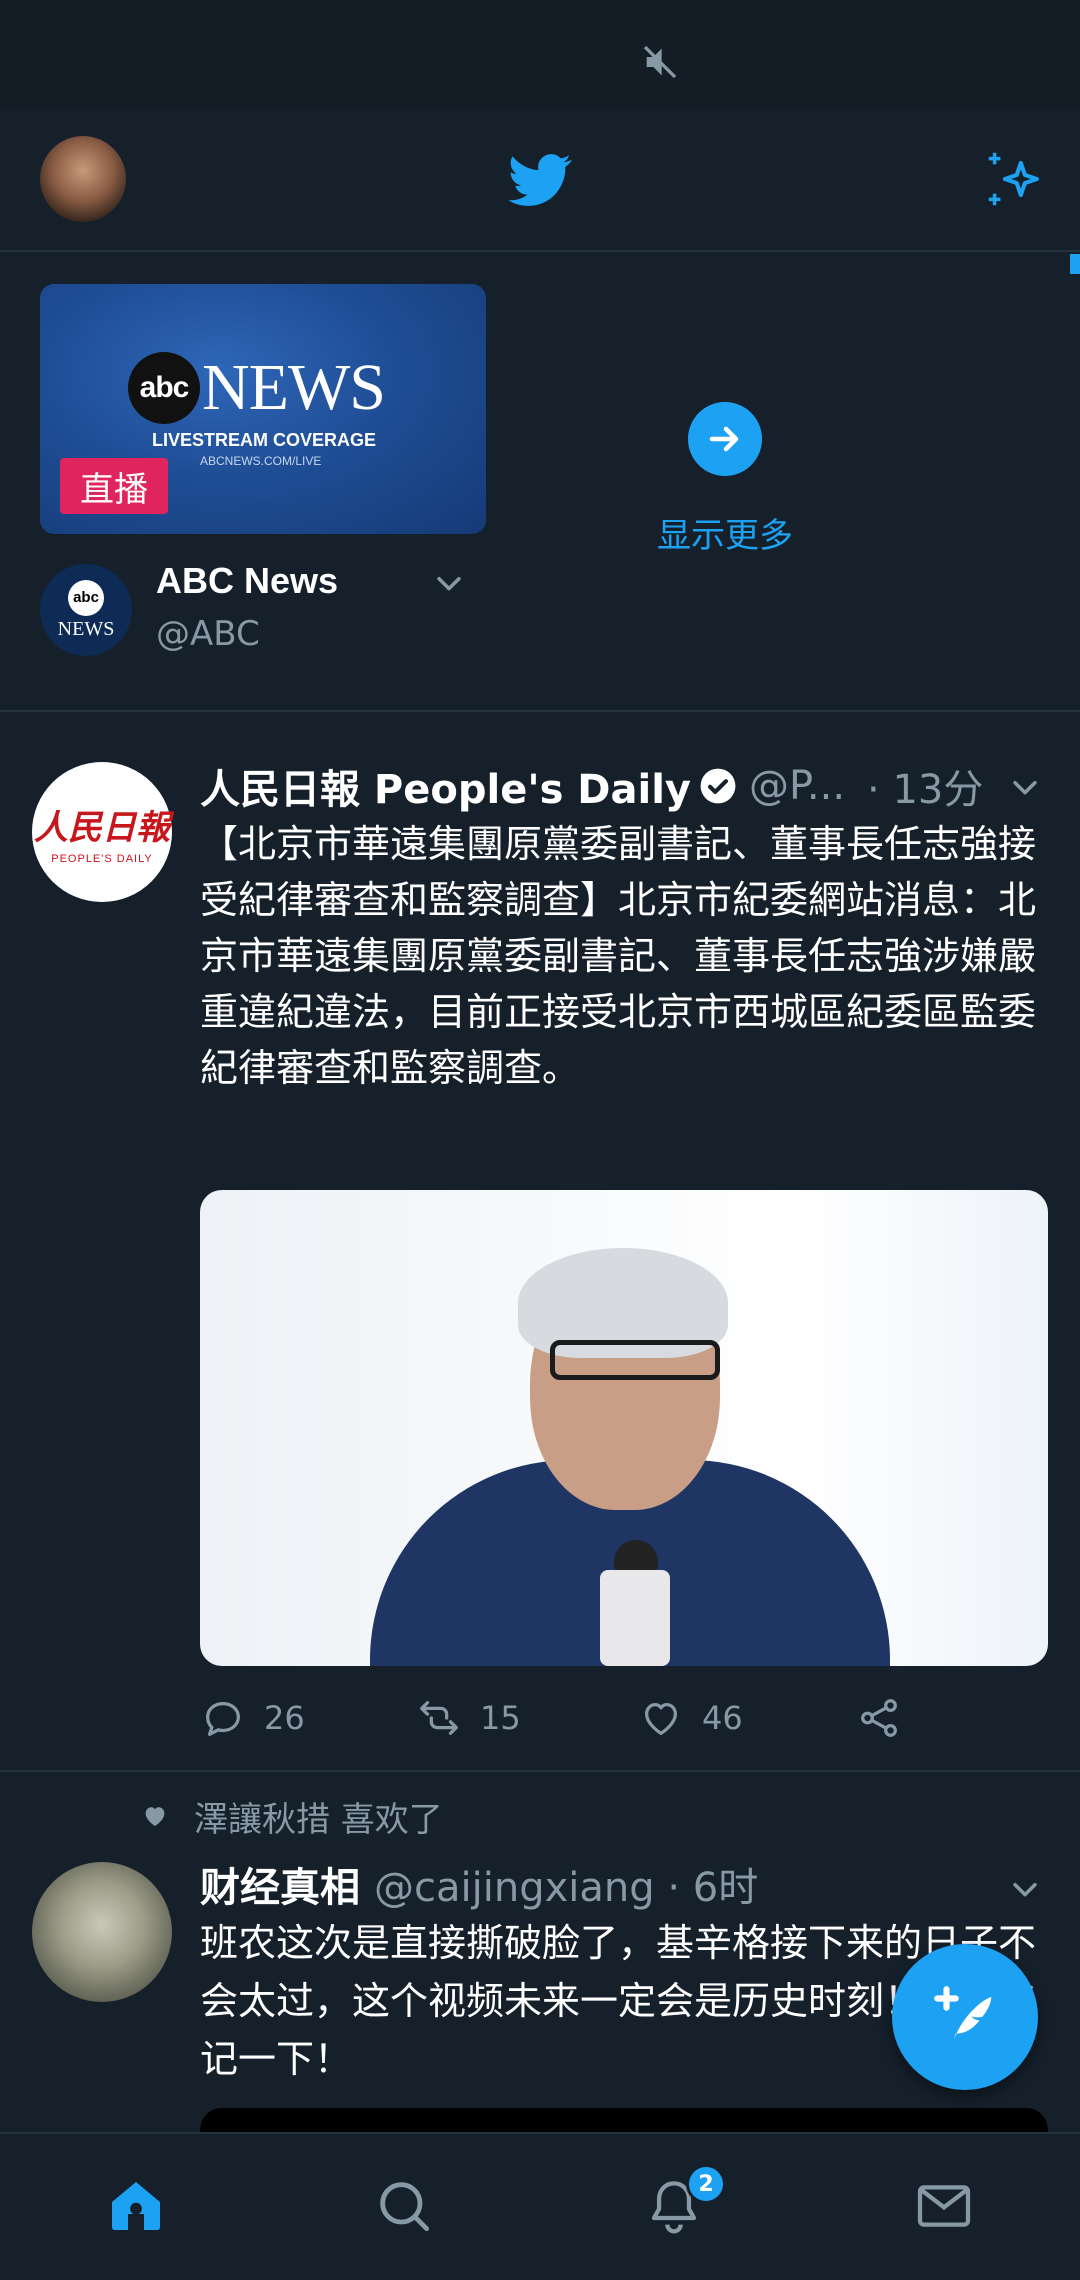 The height and width of the screenshot is (2280, 1080). What do you see at coordinates (318, 1816) in the screenshot?
I see `social-context-text: 澤讓秋措 喜欢了` at bounding box center [318, 1816].